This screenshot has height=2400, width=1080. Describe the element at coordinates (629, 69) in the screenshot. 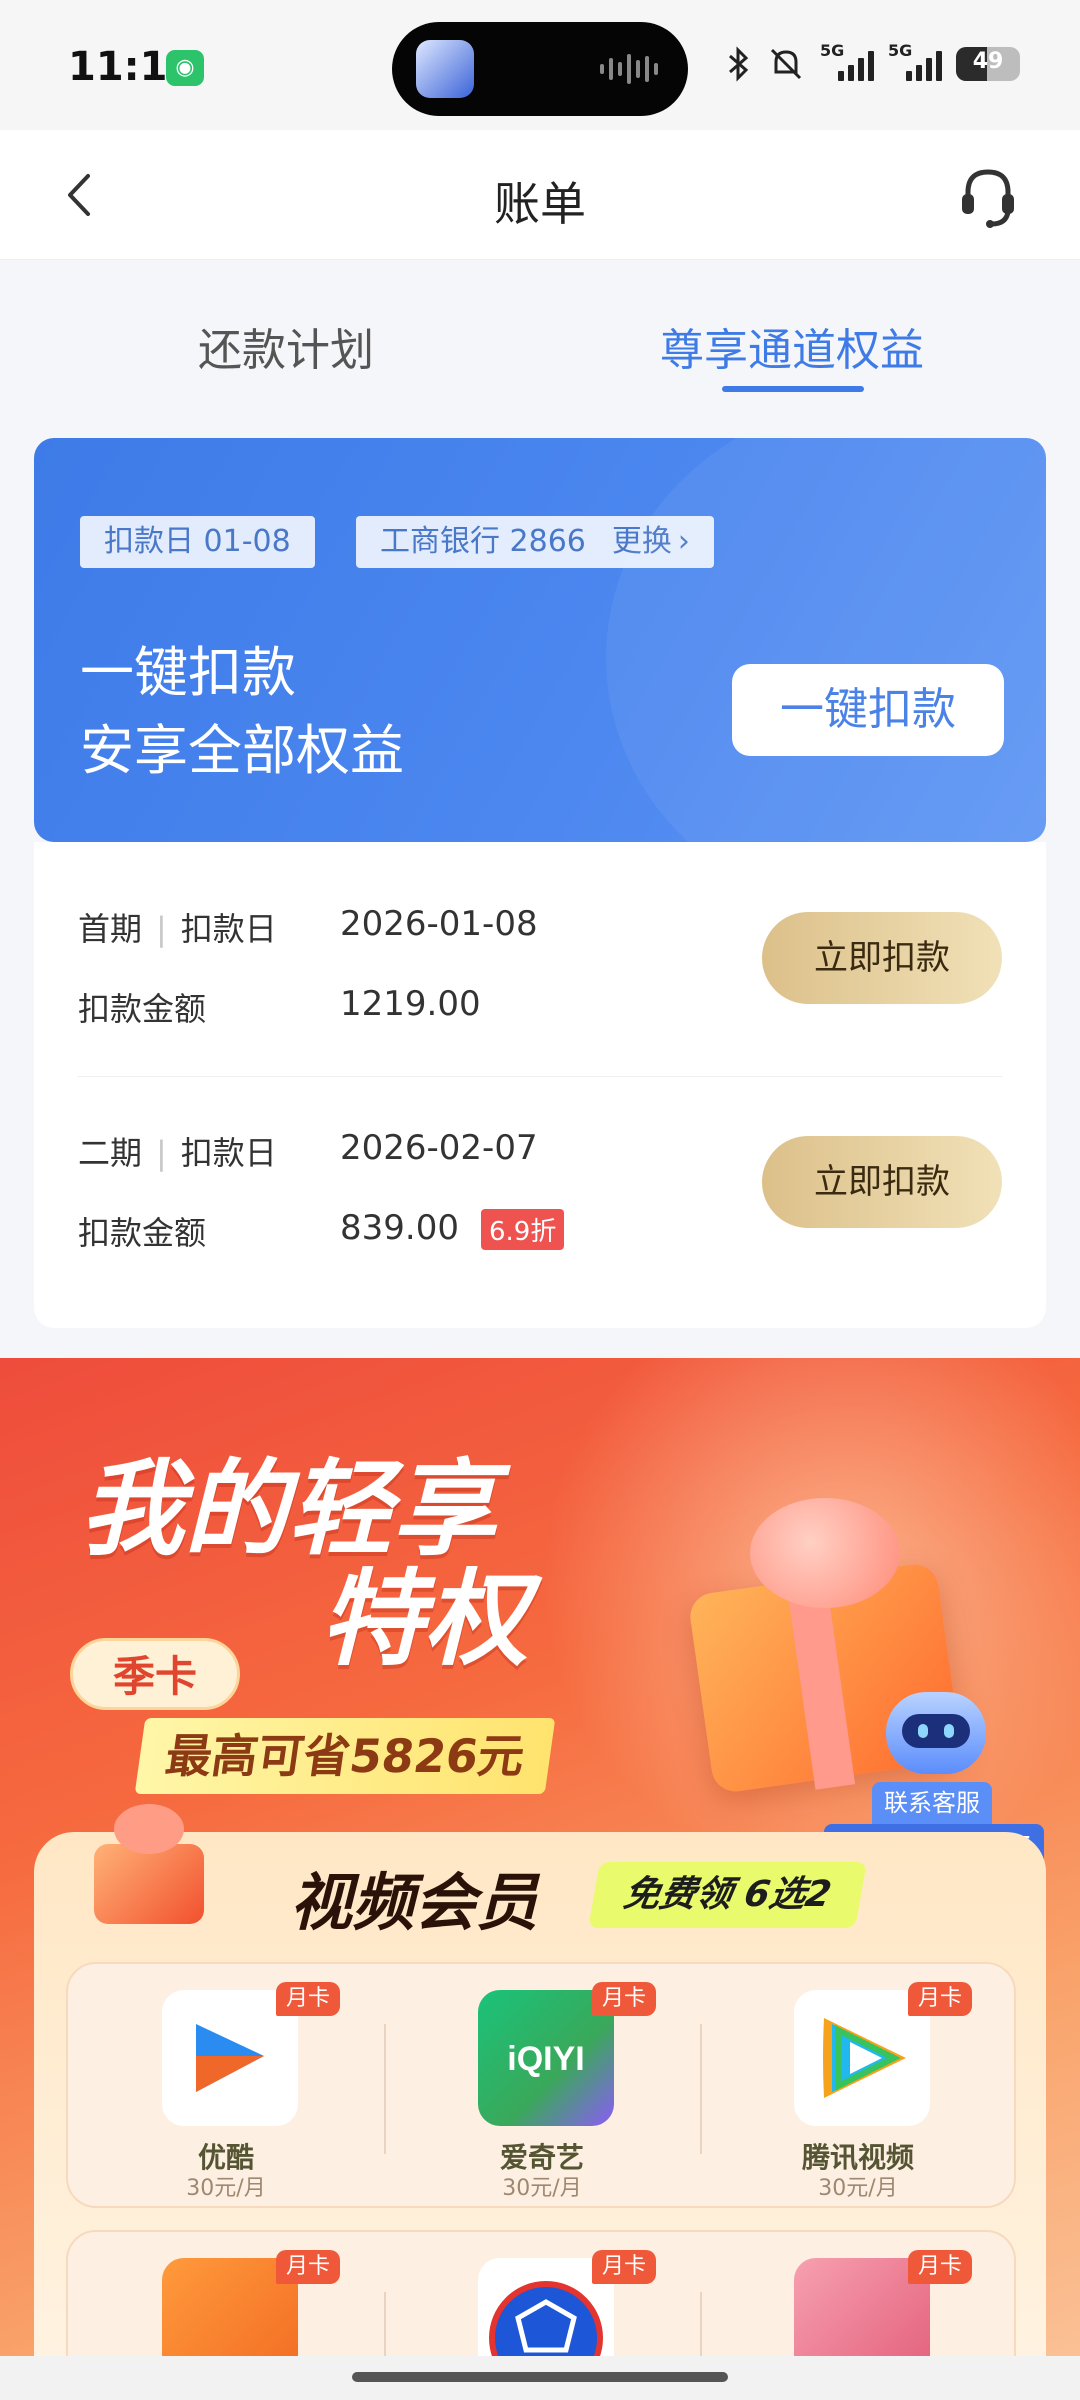

I see `audio-wave-icon` at that location.